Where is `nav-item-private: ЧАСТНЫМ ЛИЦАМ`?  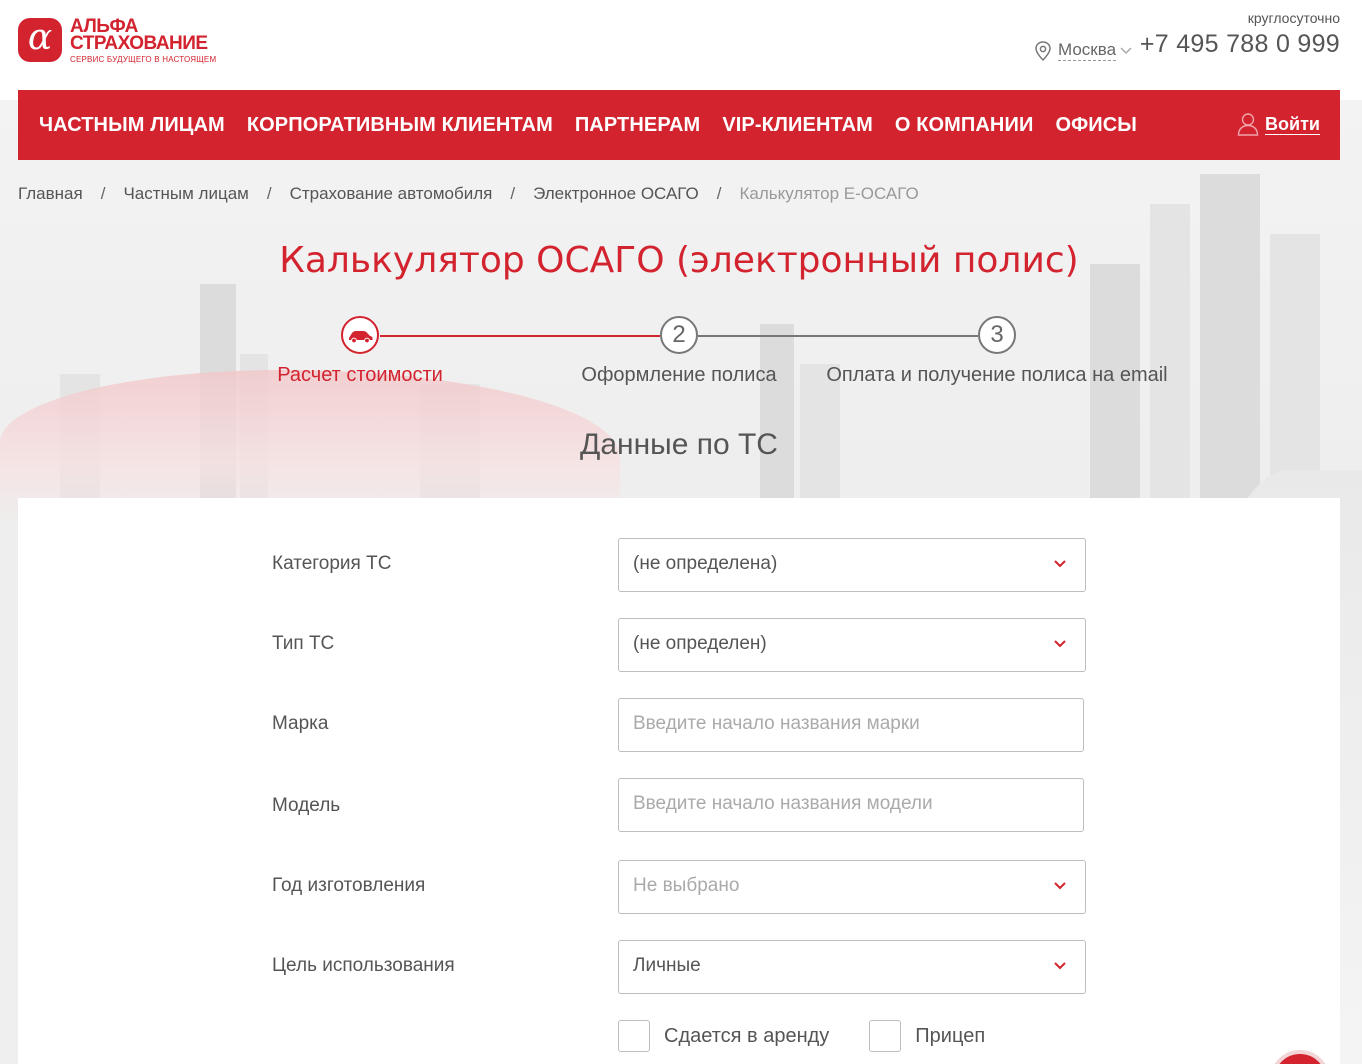 nav-item-private: ЧАСТНЫМ ЛИЦАМ is located at coordinates (132, 125).